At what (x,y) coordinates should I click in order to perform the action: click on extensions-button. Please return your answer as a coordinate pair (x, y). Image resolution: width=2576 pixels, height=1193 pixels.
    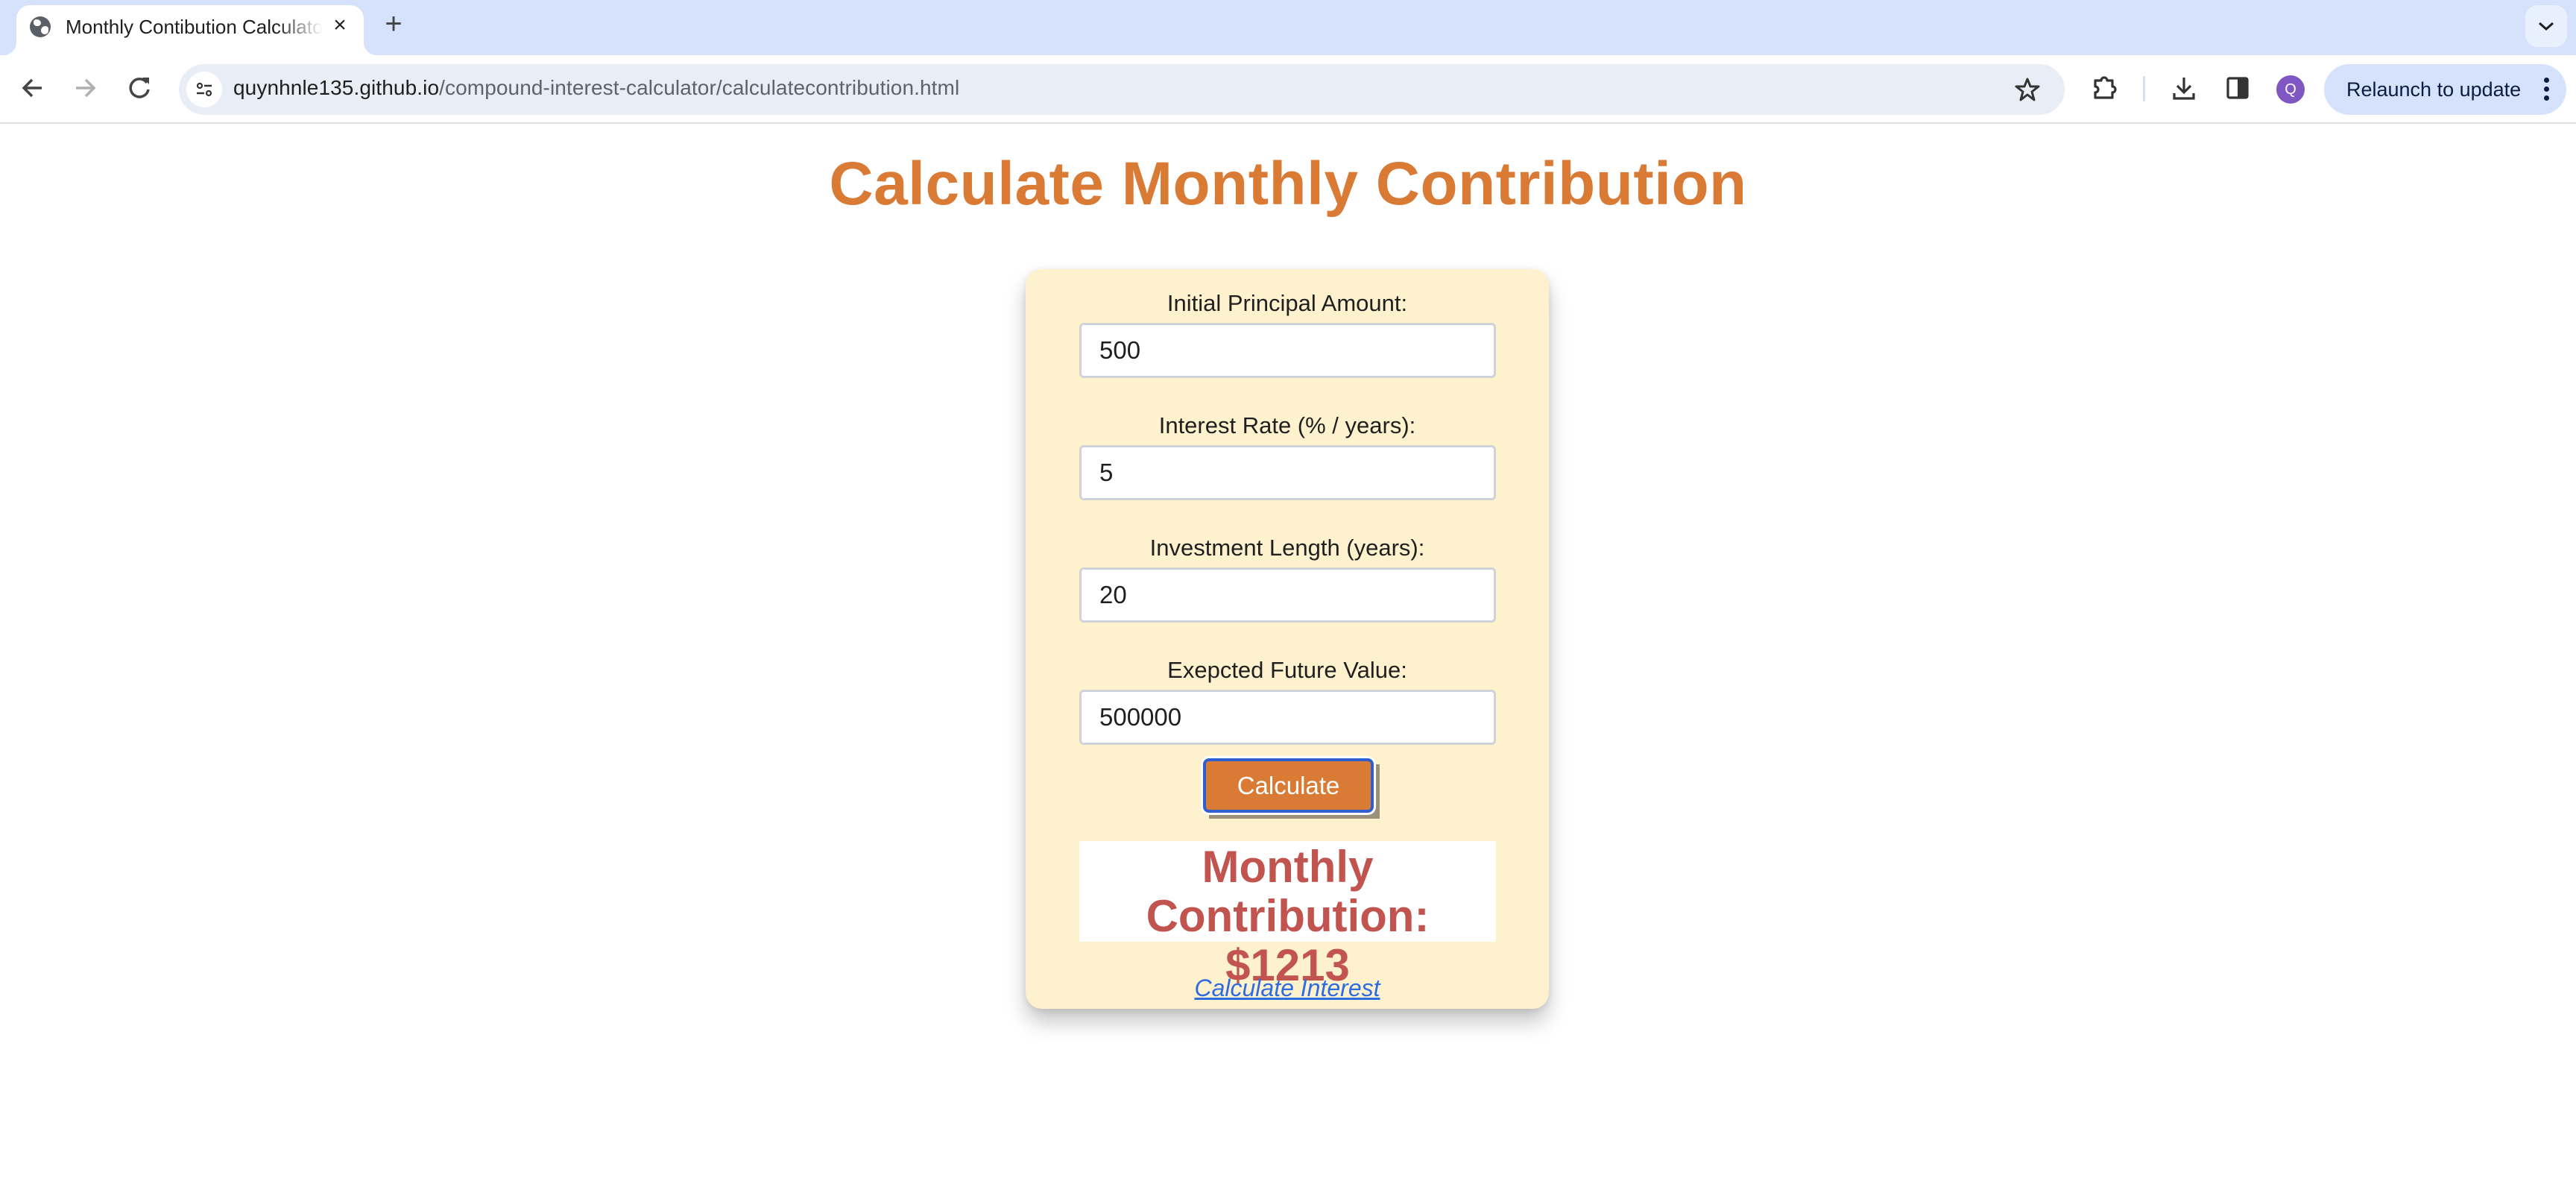
    Looking at the image, I should click on (2104, 88).